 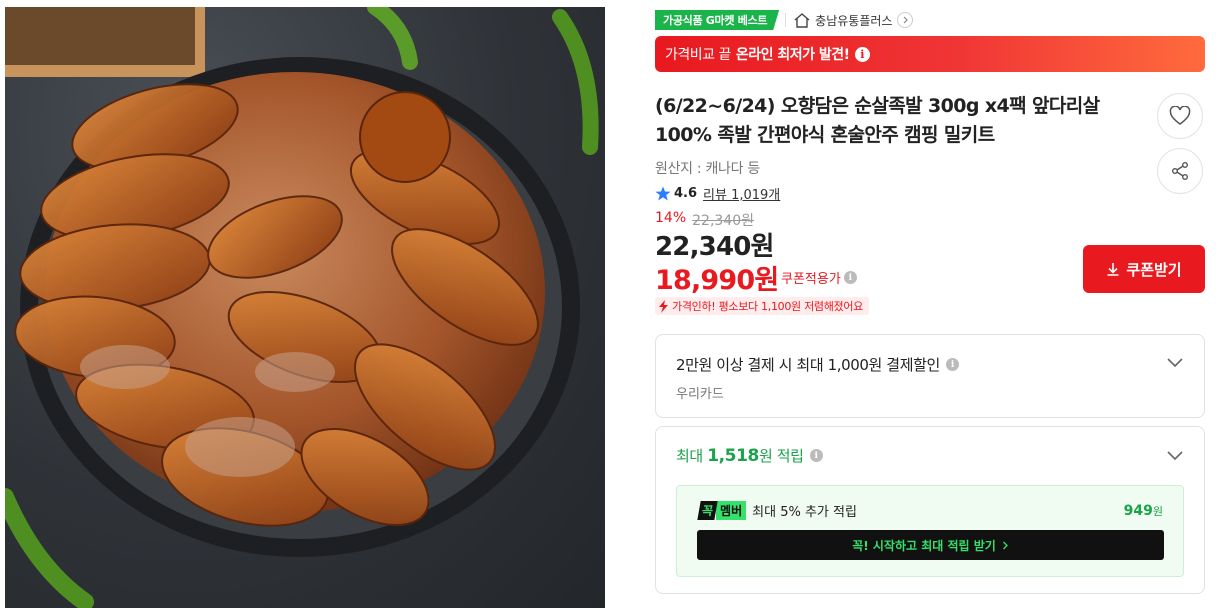 I want to click on card-discount-panel: 2만원 이상 결제 시 최대 1,000원 결제할인 i 우리카드, so click(x=930, y=376).